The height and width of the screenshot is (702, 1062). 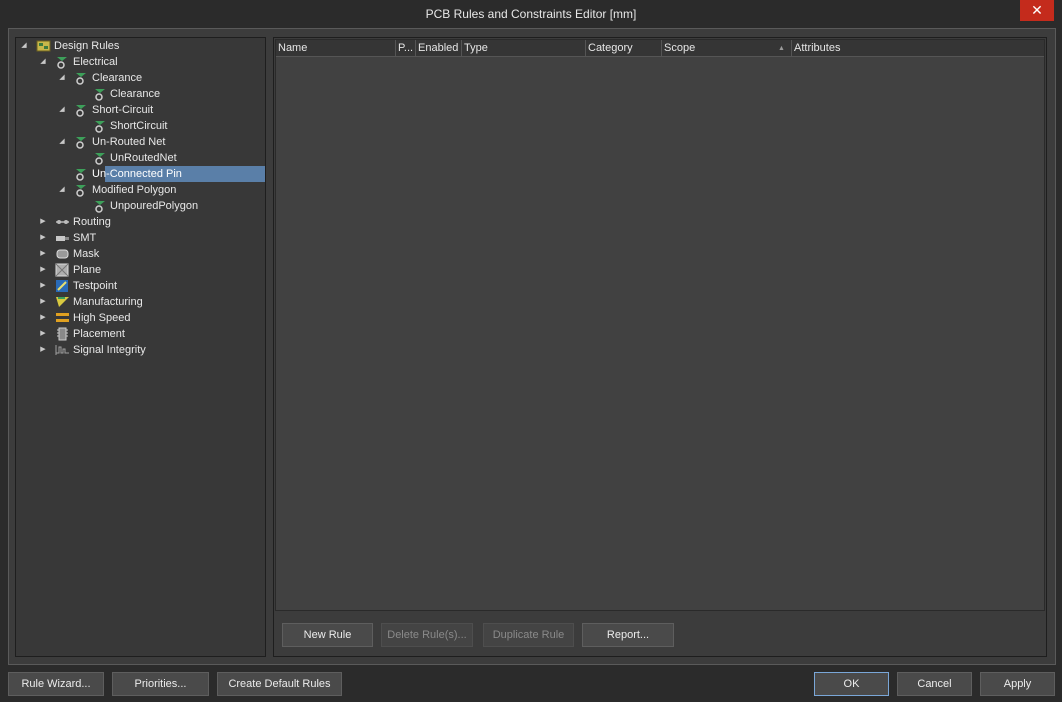 I want to click on tree-item-shortcircuit-rule: ShortCircuit, so click(x=140, y=126).